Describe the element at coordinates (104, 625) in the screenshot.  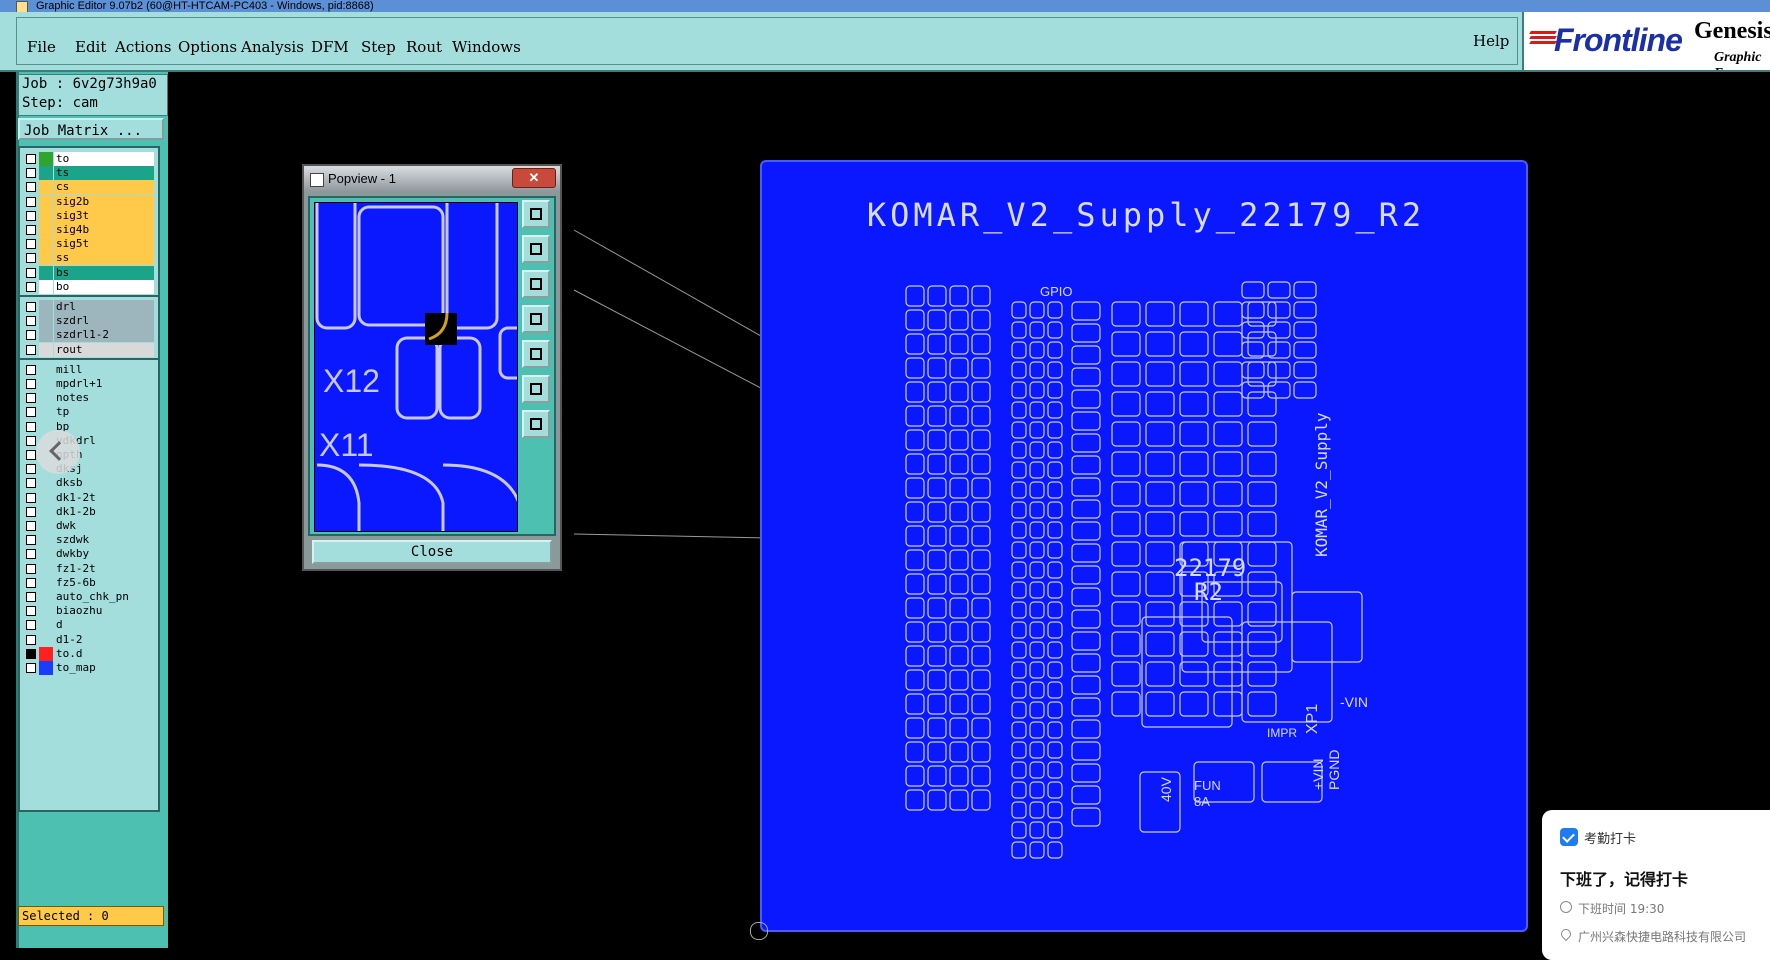
I see `layer-name: d` at that location.